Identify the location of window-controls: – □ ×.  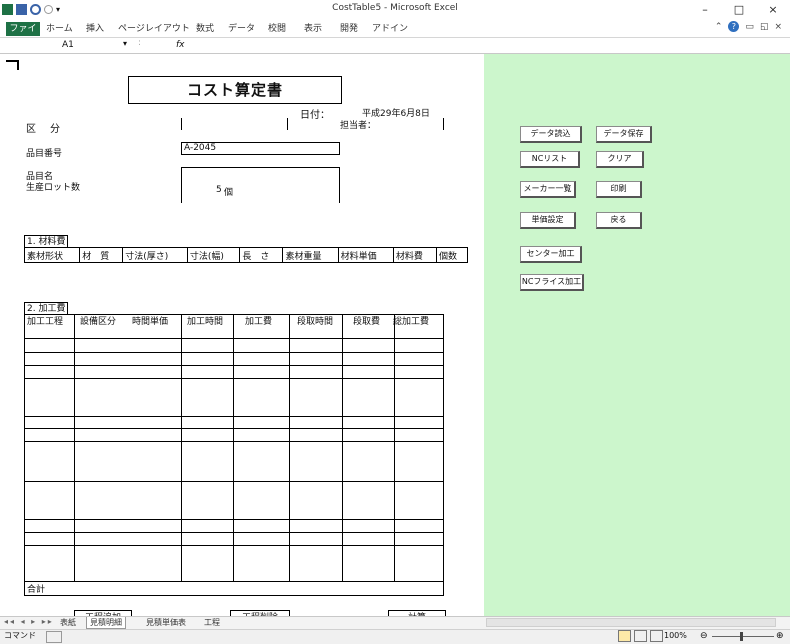
(739, 9).